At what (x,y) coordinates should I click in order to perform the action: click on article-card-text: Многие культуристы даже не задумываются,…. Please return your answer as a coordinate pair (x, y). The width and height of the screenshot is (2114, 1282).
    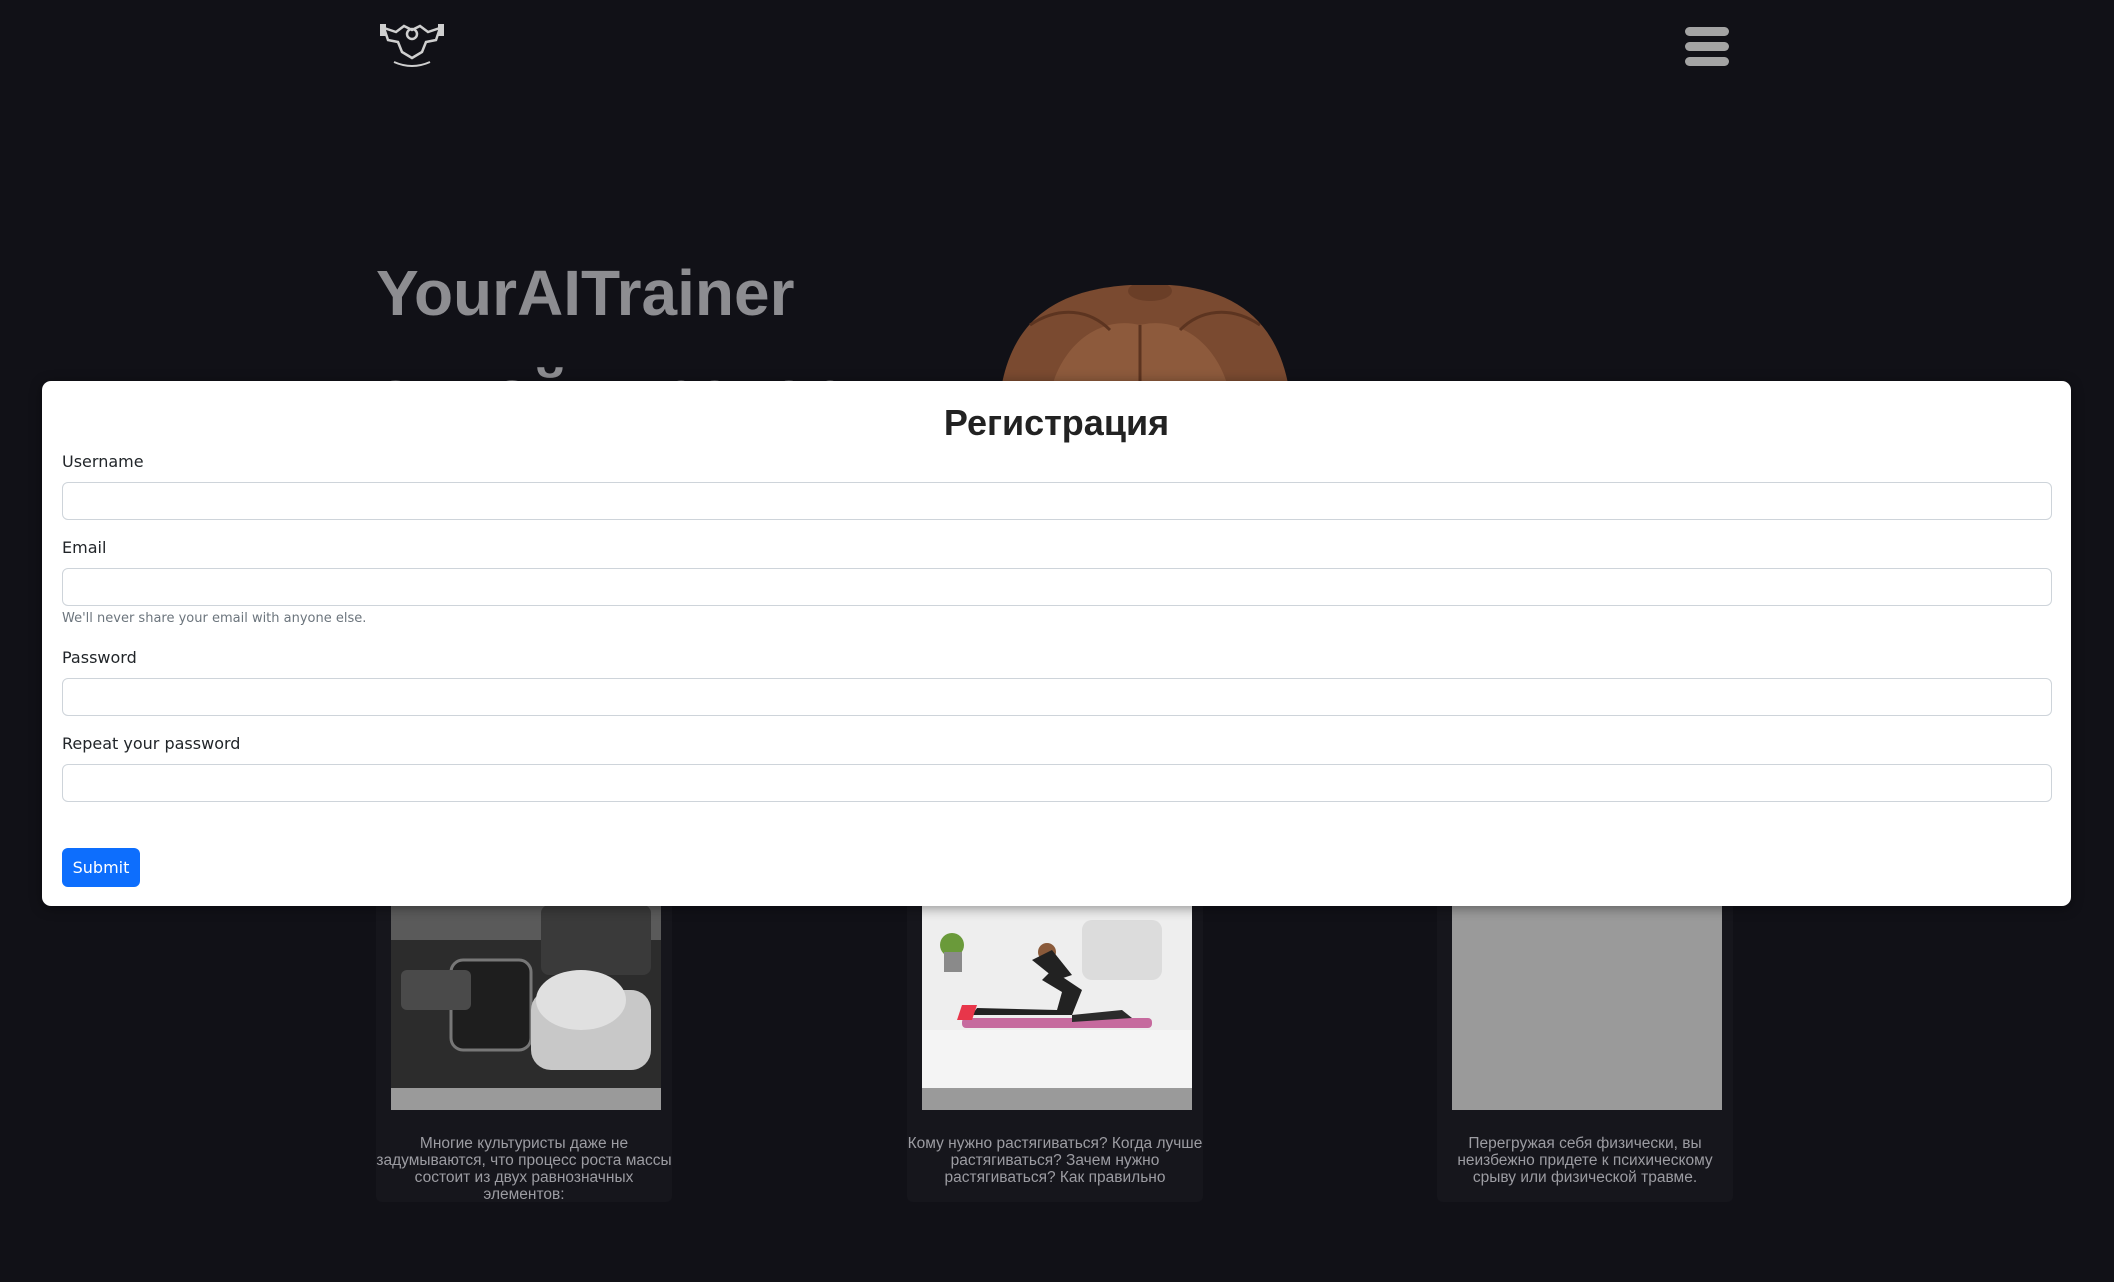
    Looking at the image, I should click on (524, 1169).